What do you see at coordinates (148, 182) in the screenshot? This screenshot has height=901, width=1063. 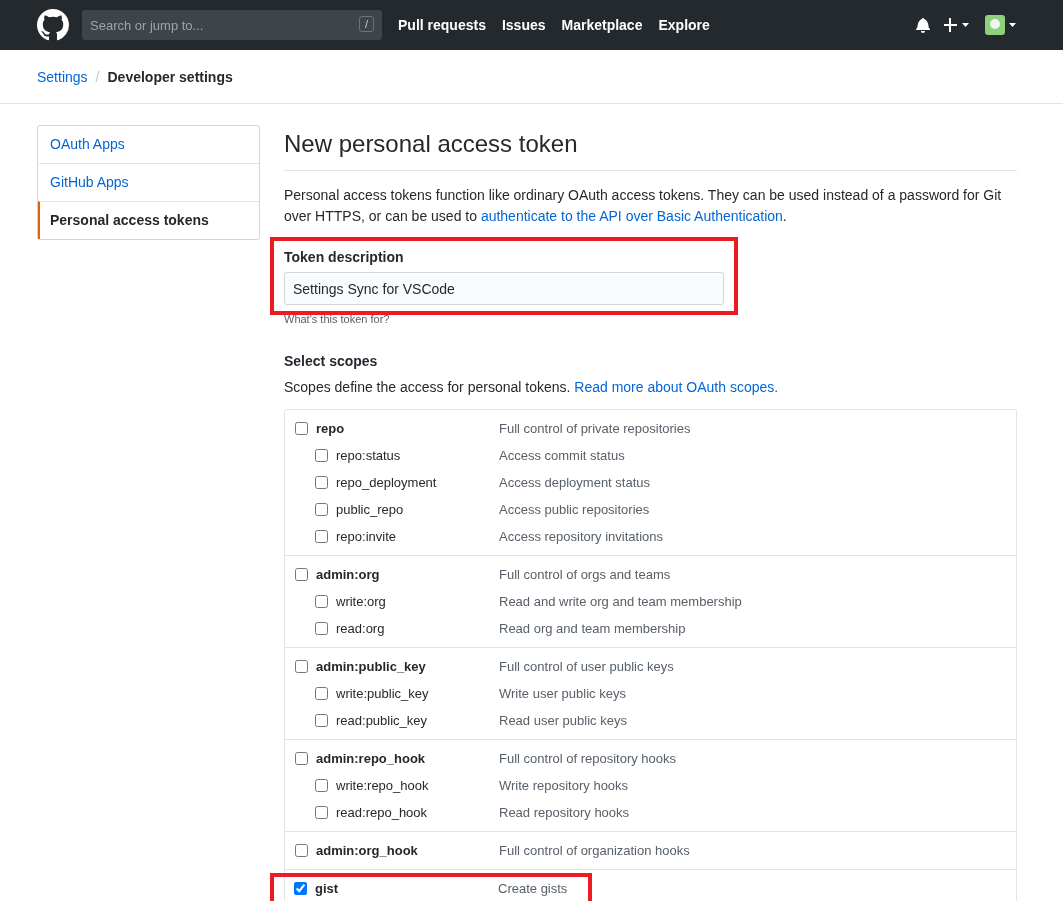 I see `sidebar-item: GitHub Apps` at bounding box center [148, 182].